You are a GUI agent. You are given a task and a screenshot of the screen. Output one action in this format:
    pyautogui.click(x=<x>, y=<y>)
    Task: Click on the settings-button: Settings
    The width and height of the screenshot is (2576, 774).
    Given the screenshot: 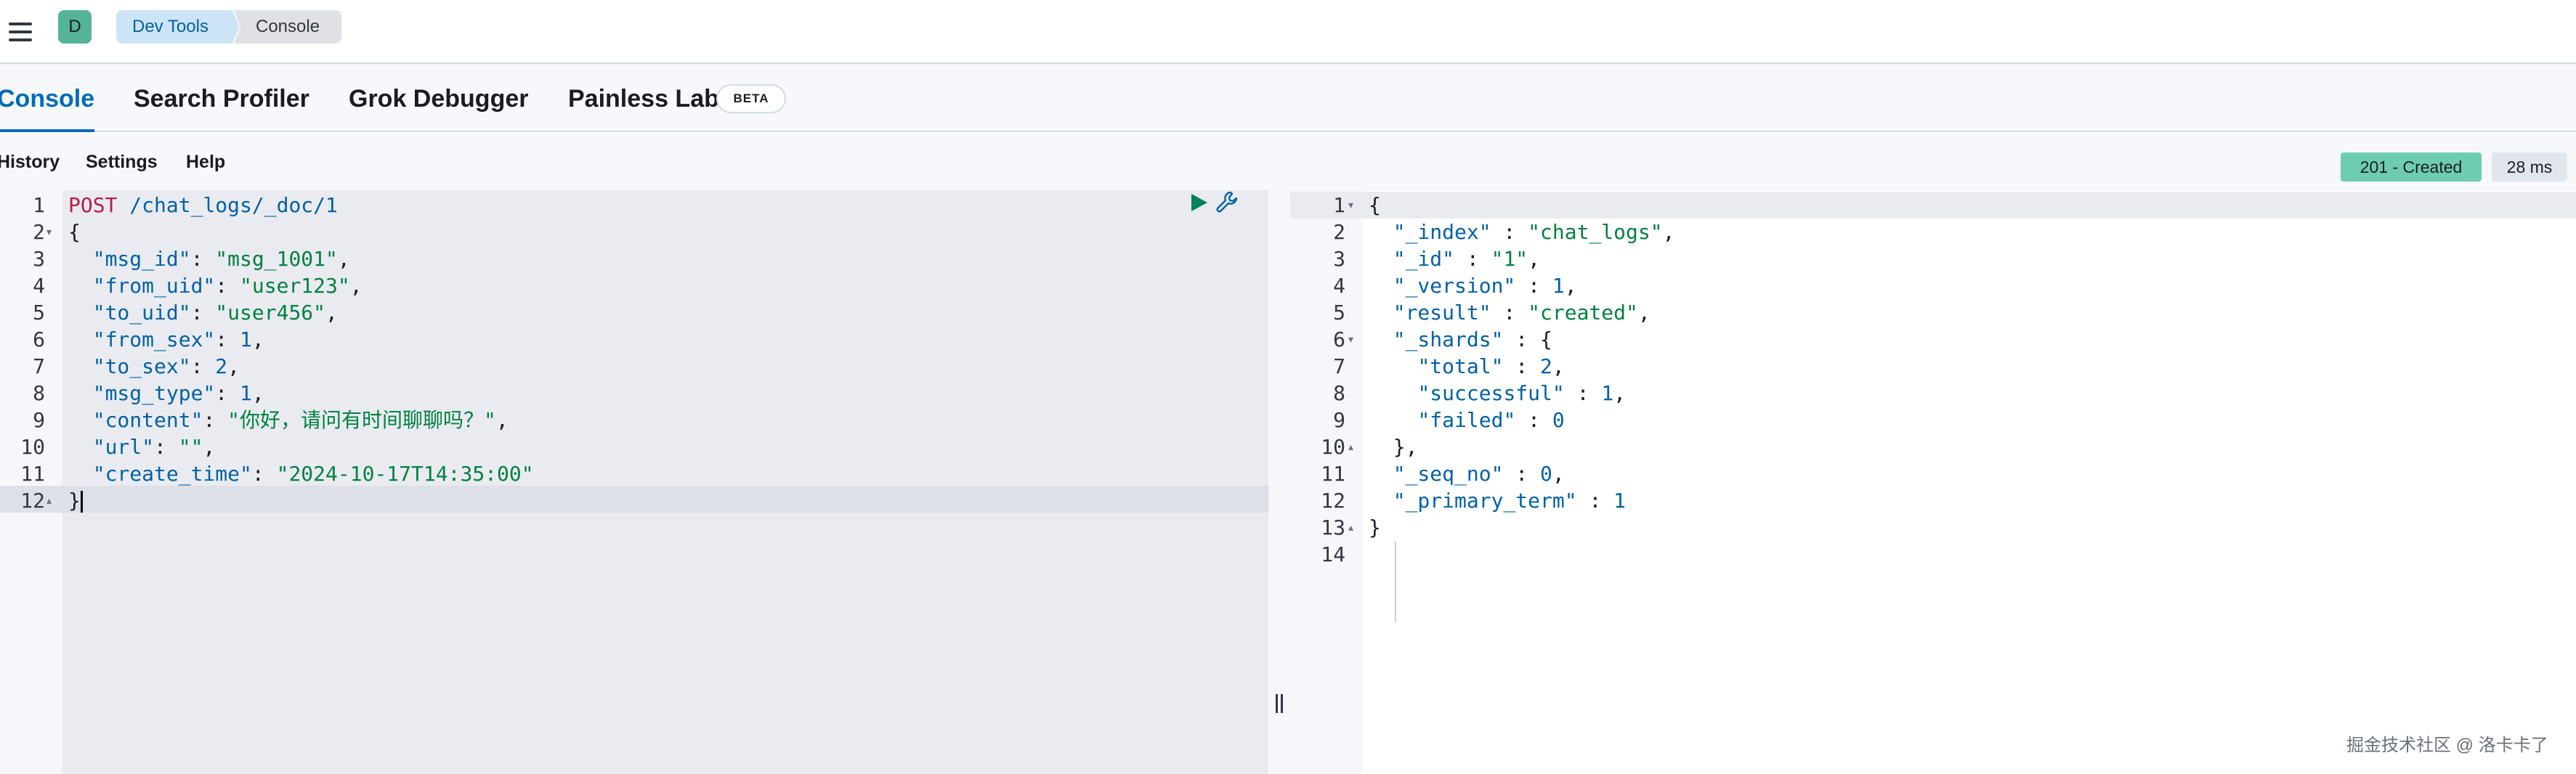 What is the action you would take?
    pyautogui.click(x=122, y=162)
    